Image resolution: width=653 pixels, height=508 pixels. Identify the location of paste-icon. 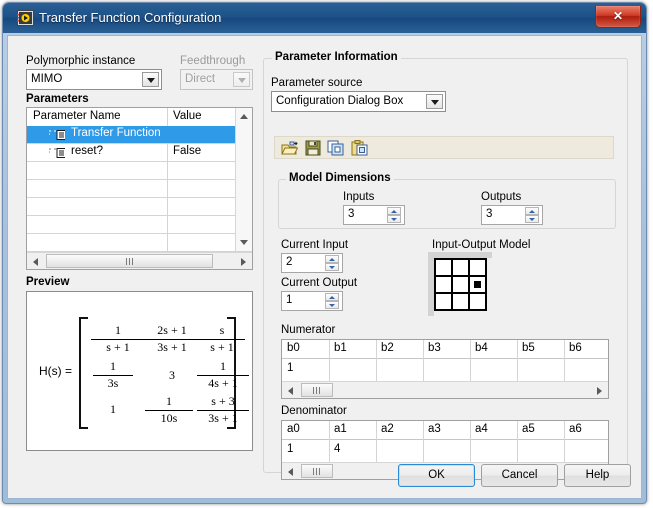
(359, 148).